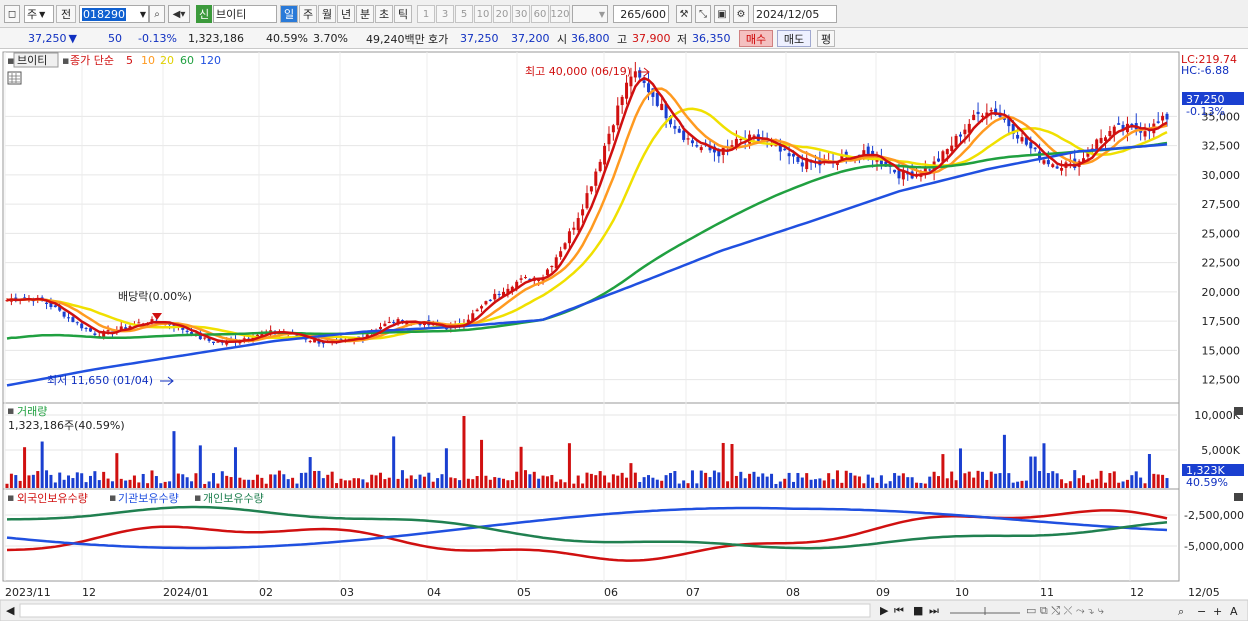  I want to click on interval-60: 60, so click(540, 14).